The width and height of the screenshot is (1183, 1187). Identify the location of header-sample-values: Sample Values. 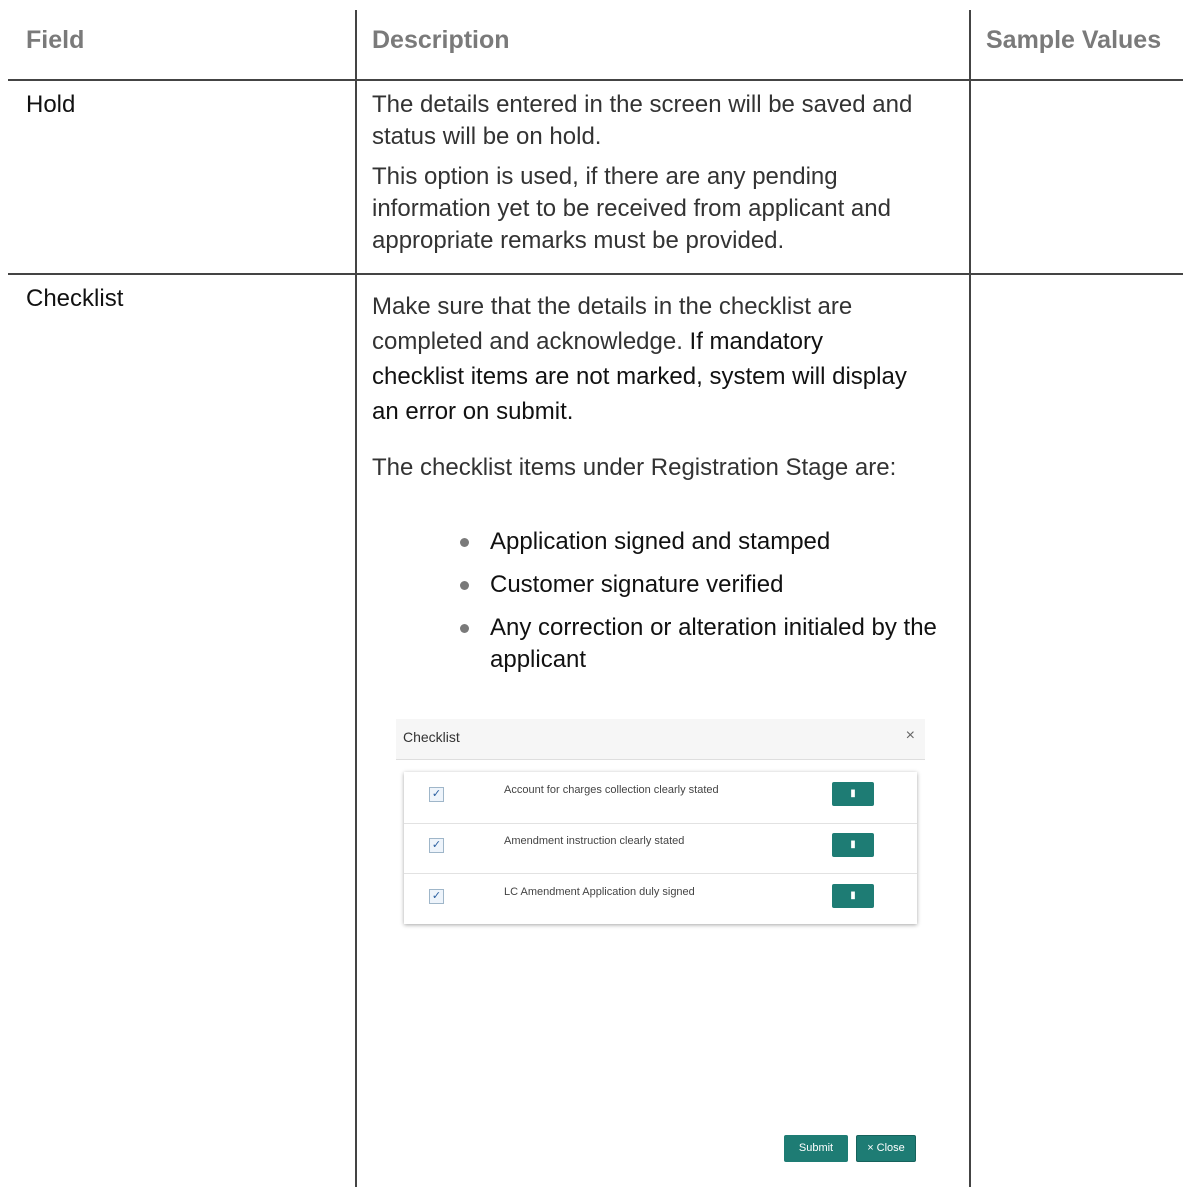
(1074, 40).